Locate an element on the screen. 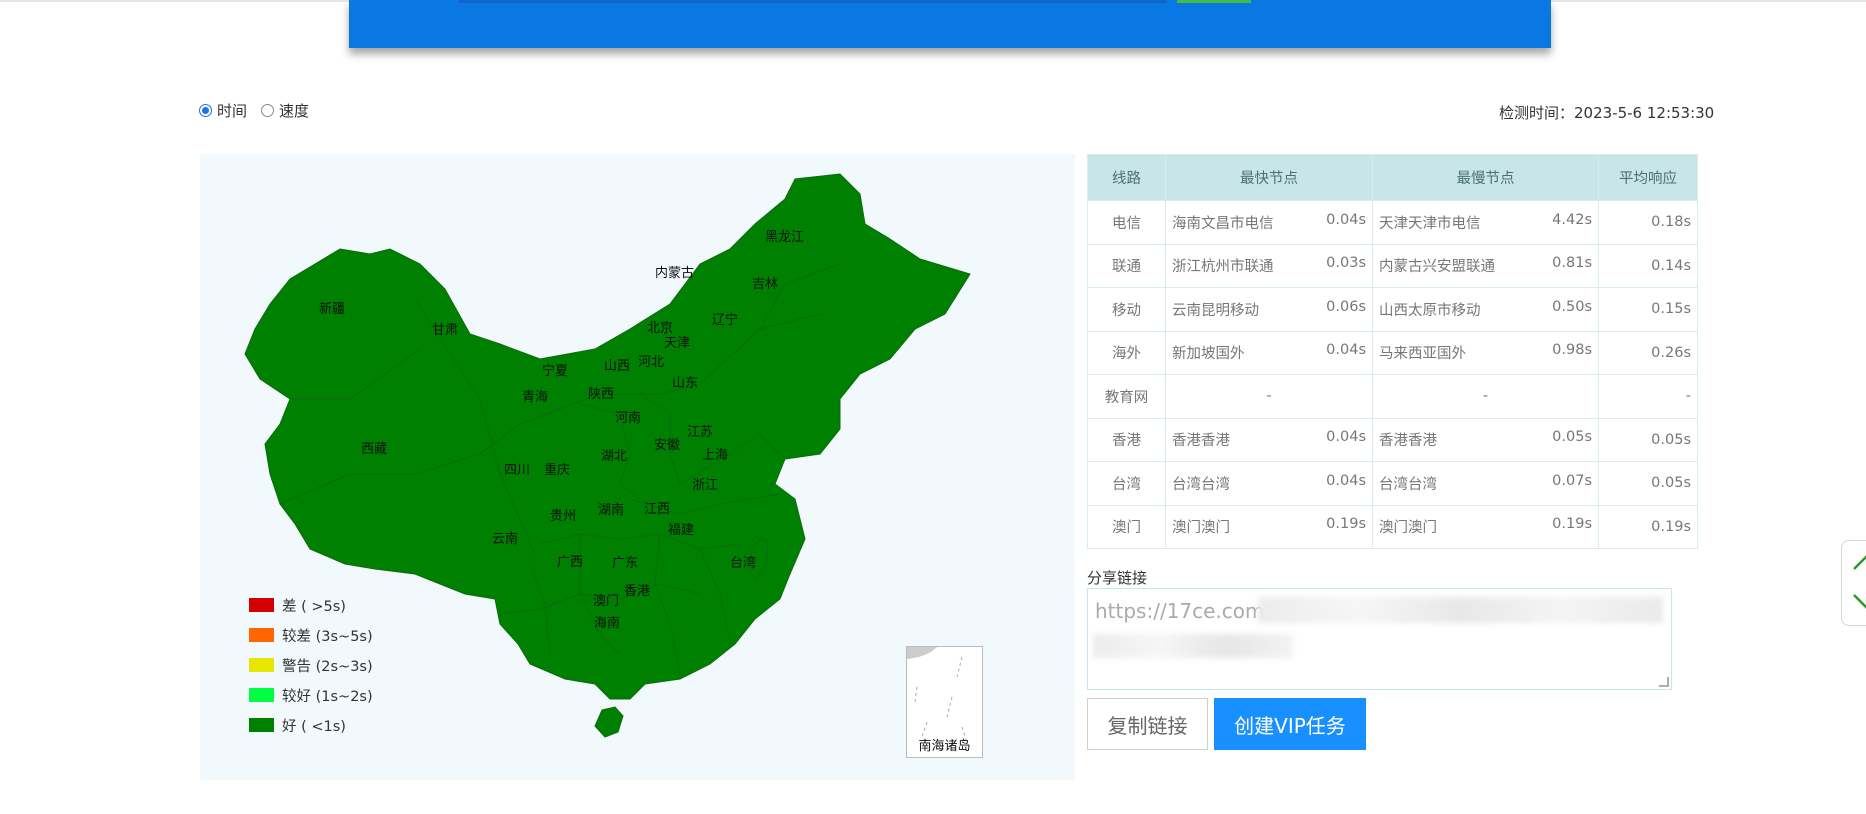 This screenshot has height=814, width=1866. cell-line: 教育网 is located at coordinates (1126, 396).